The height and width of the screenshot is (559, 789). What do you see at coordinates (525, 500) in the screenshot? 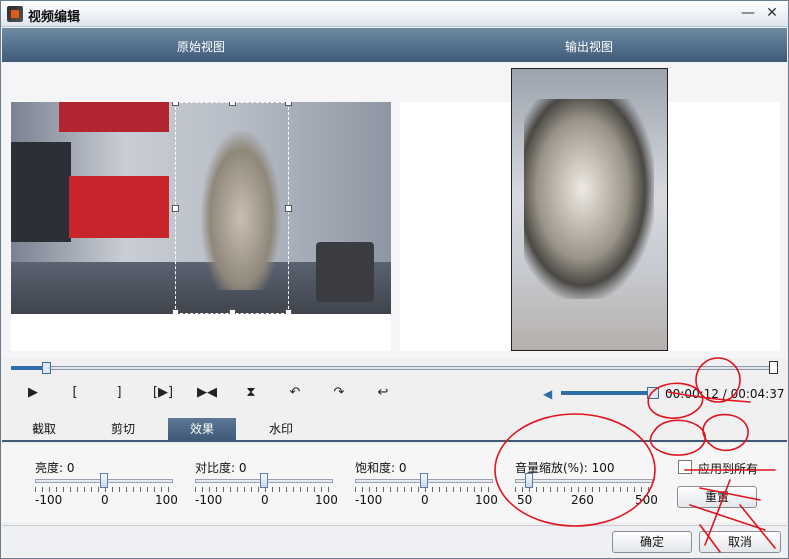
I see `volume-scale-min: 50` at bounding box center [525, 500].